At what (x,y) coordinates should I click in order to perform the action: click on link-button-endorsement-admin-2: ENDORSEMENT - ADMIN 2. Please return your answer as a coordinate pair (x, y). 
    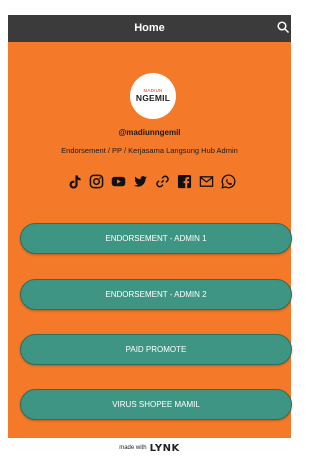
    Looking at the image, I should click on (156, 294).